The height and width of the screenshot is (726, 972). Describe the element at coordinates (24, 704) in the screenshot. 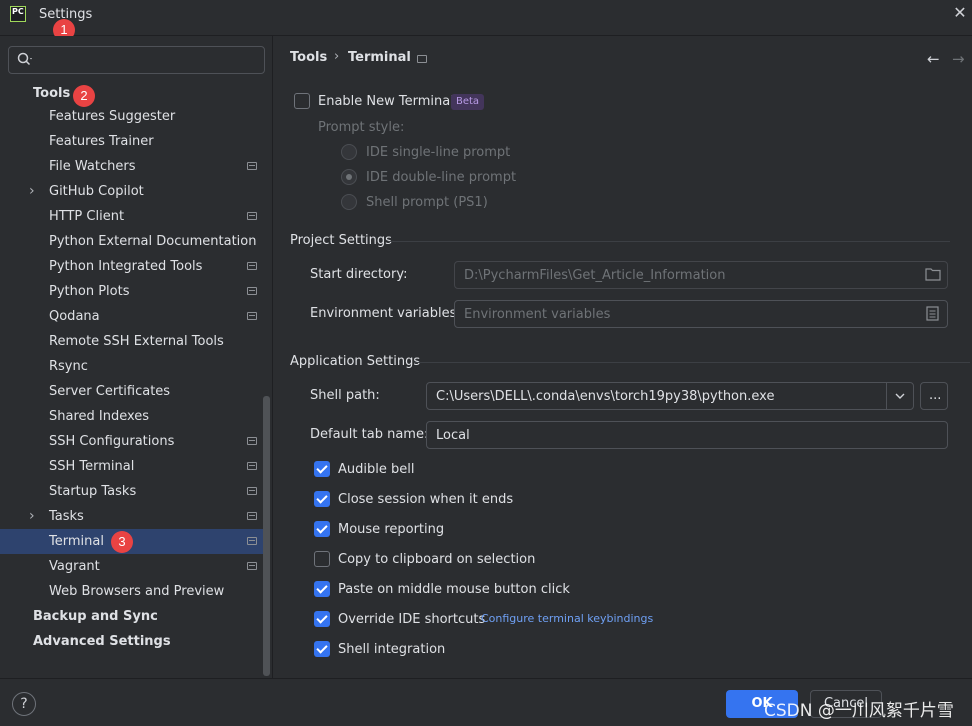

I see `help-button: ?` at that location.